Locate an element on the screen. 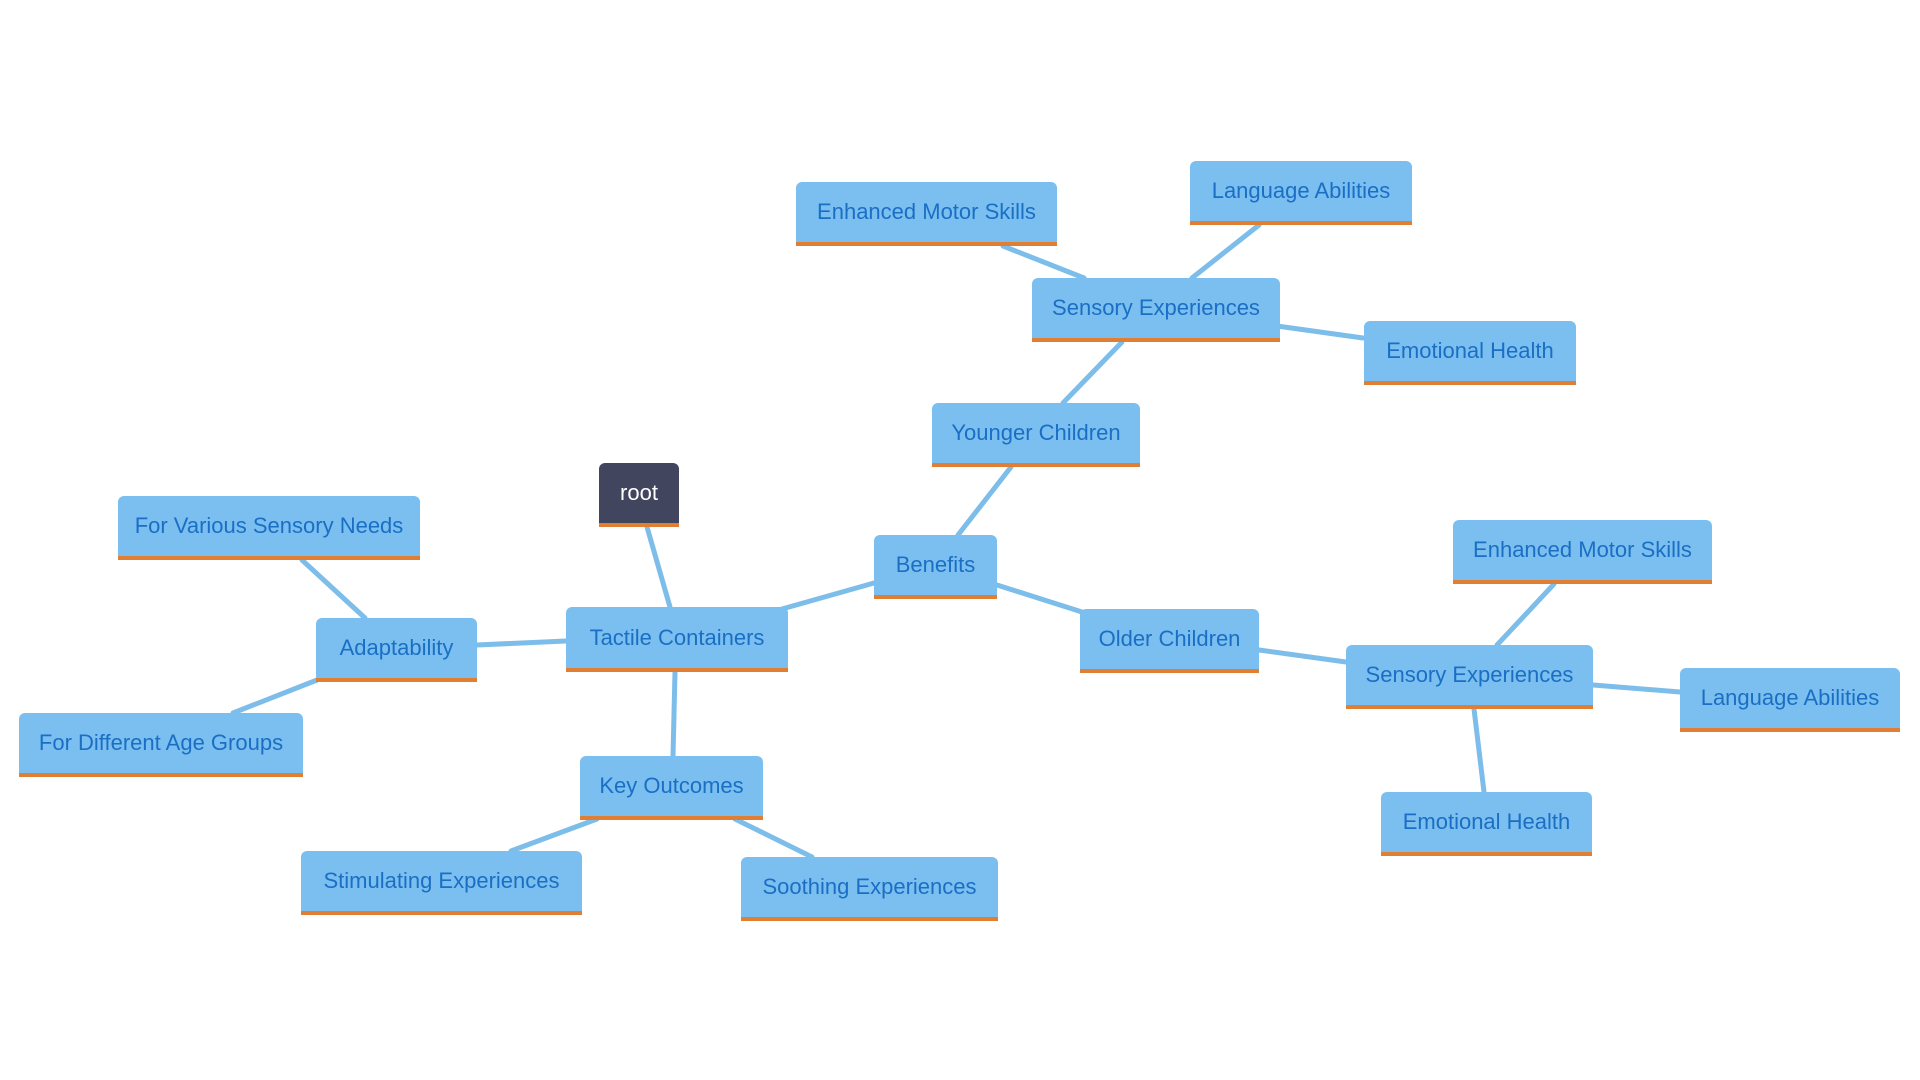 The width and height of the screenshot is (1920, 1080). node-enhanced-motor-skills-older: Enhanced Motor Skills is located at coordinates (1582, 552).